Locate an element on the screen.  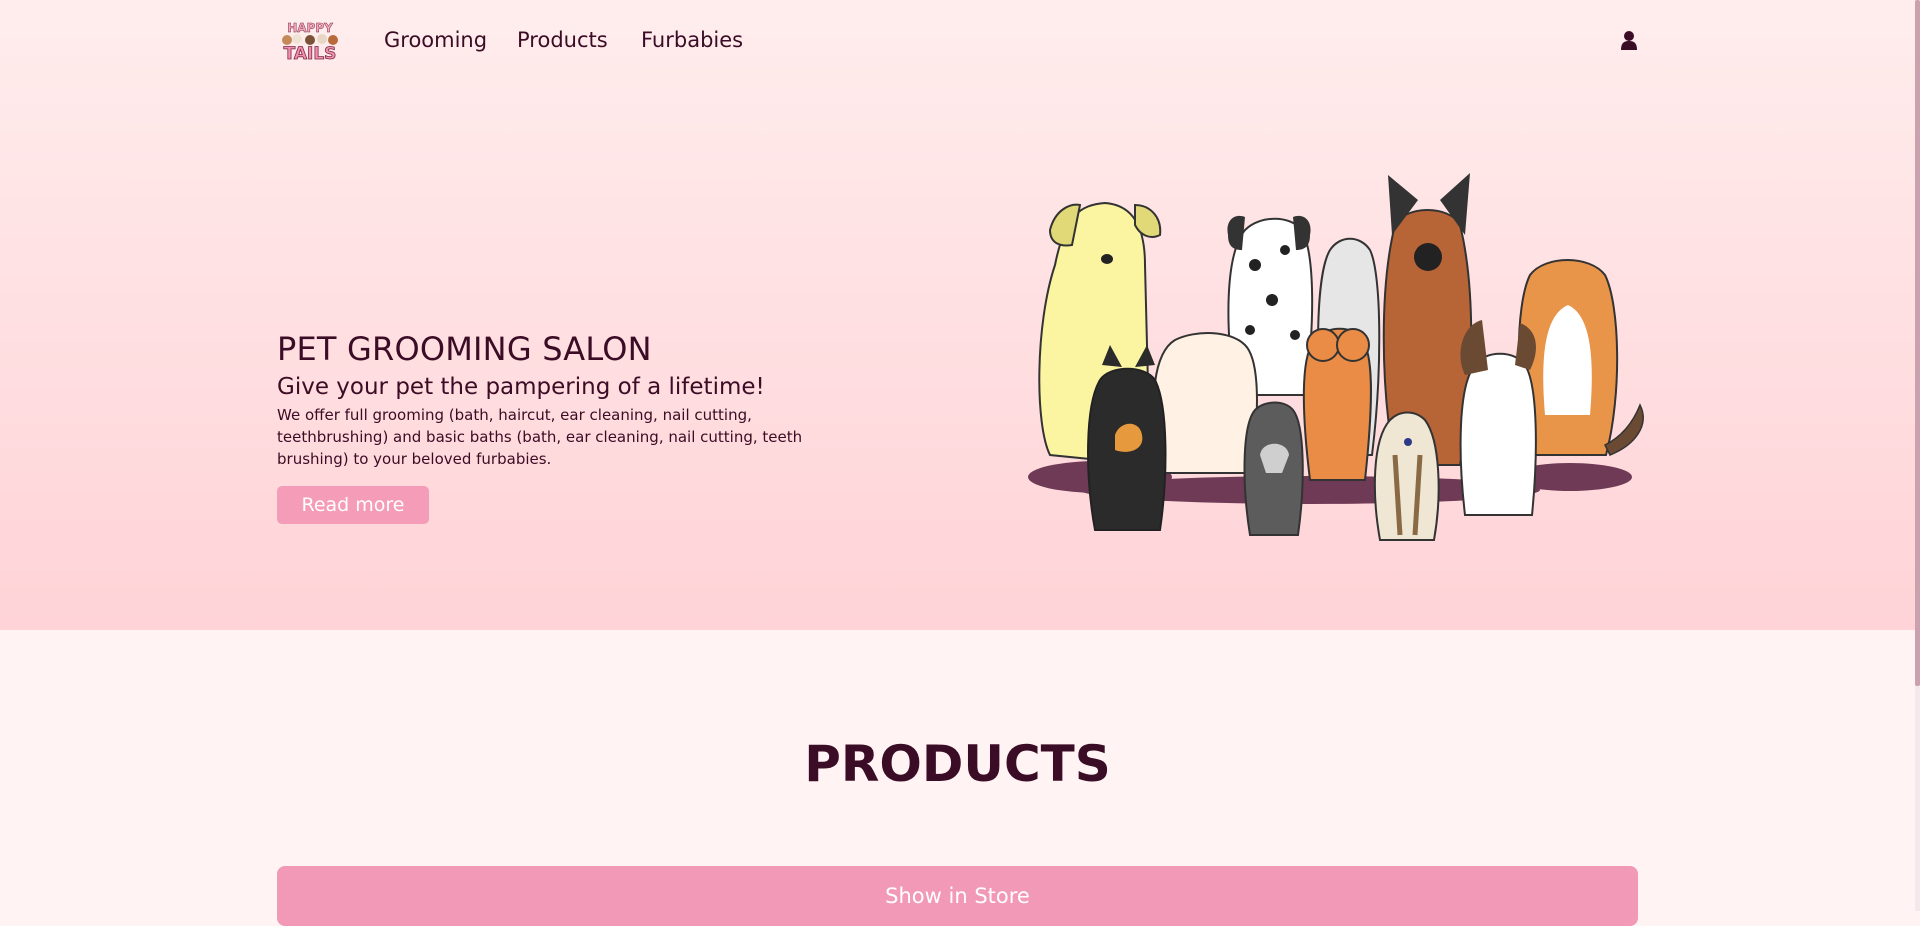
nav-link-furbabies: Furbabies is located at coordinates (692, 40).